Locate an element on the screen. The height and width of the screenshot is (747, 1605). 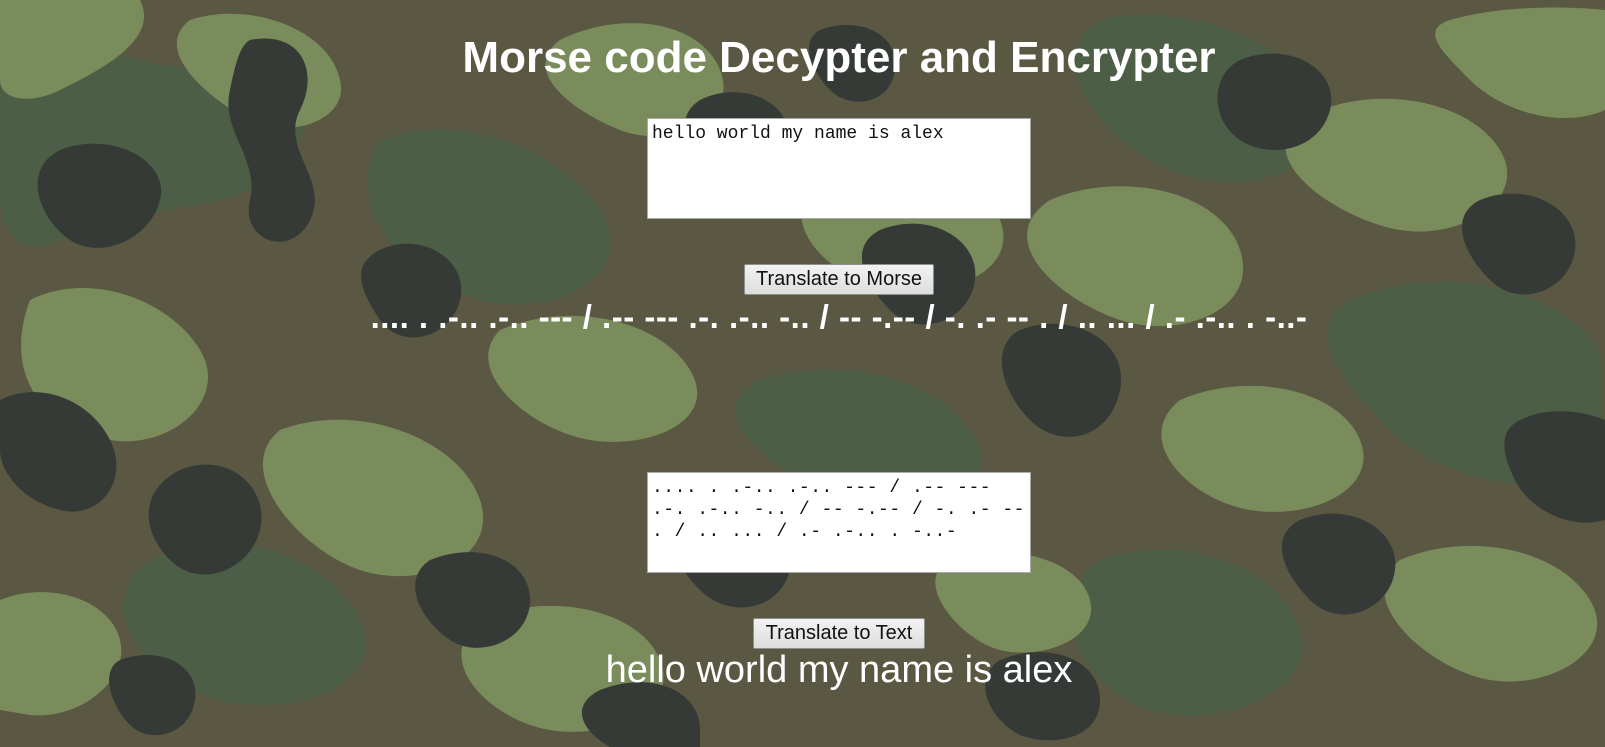
translate-to-morse-button: Translate to Morse is located at coordinates (839, 279).